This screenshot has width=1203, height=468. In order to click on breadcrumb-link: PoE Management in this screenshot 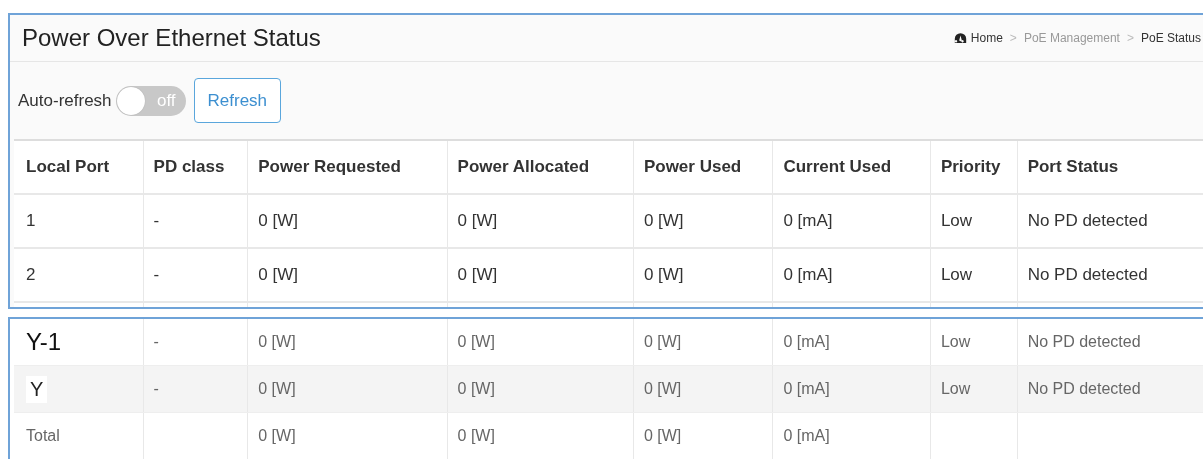, I will do `click(1071, 38)`.